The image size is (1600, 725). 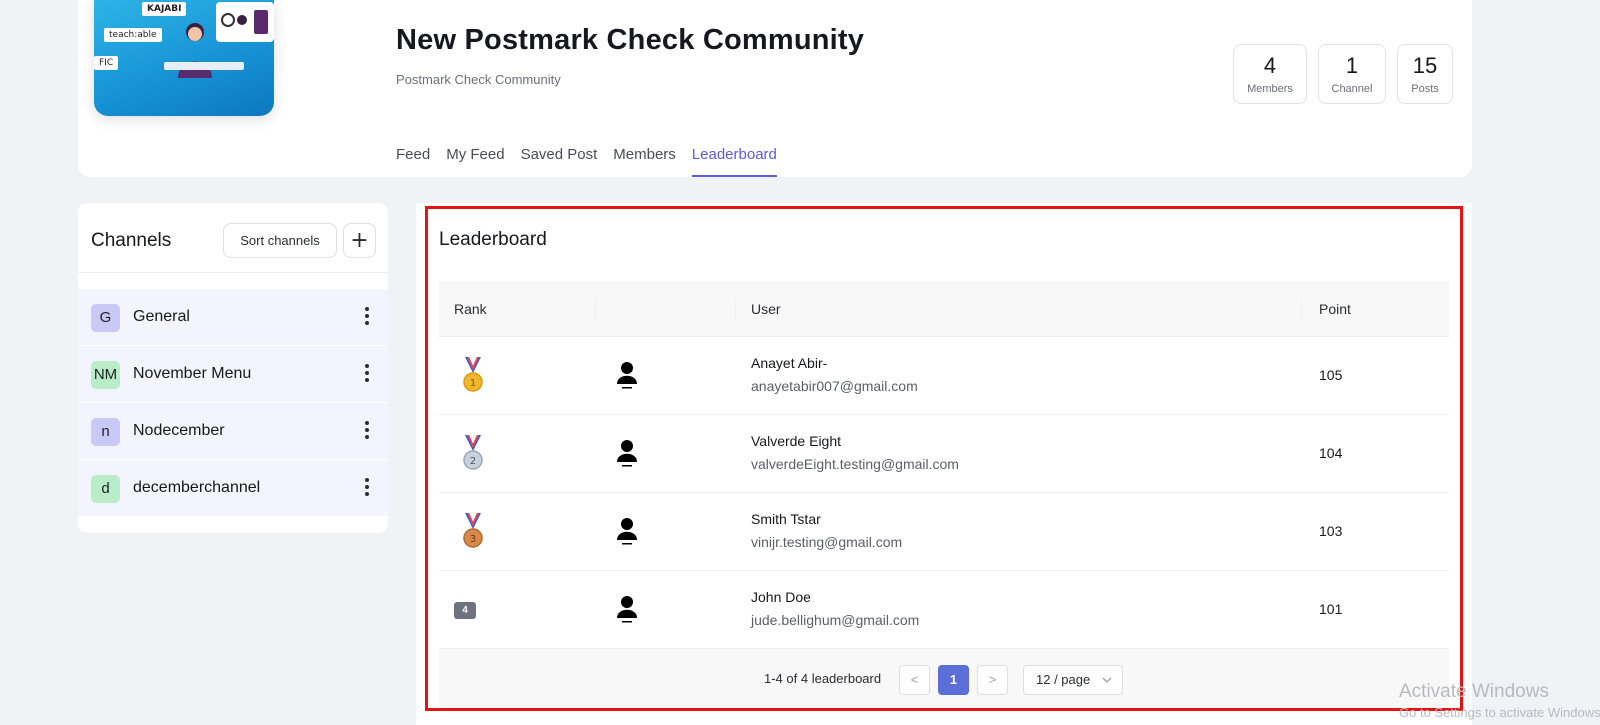 What do you see at coordinates (473, 452) in the screenshot?
I see `silver-medal-icon: 2` at bounding box center [473, 452].